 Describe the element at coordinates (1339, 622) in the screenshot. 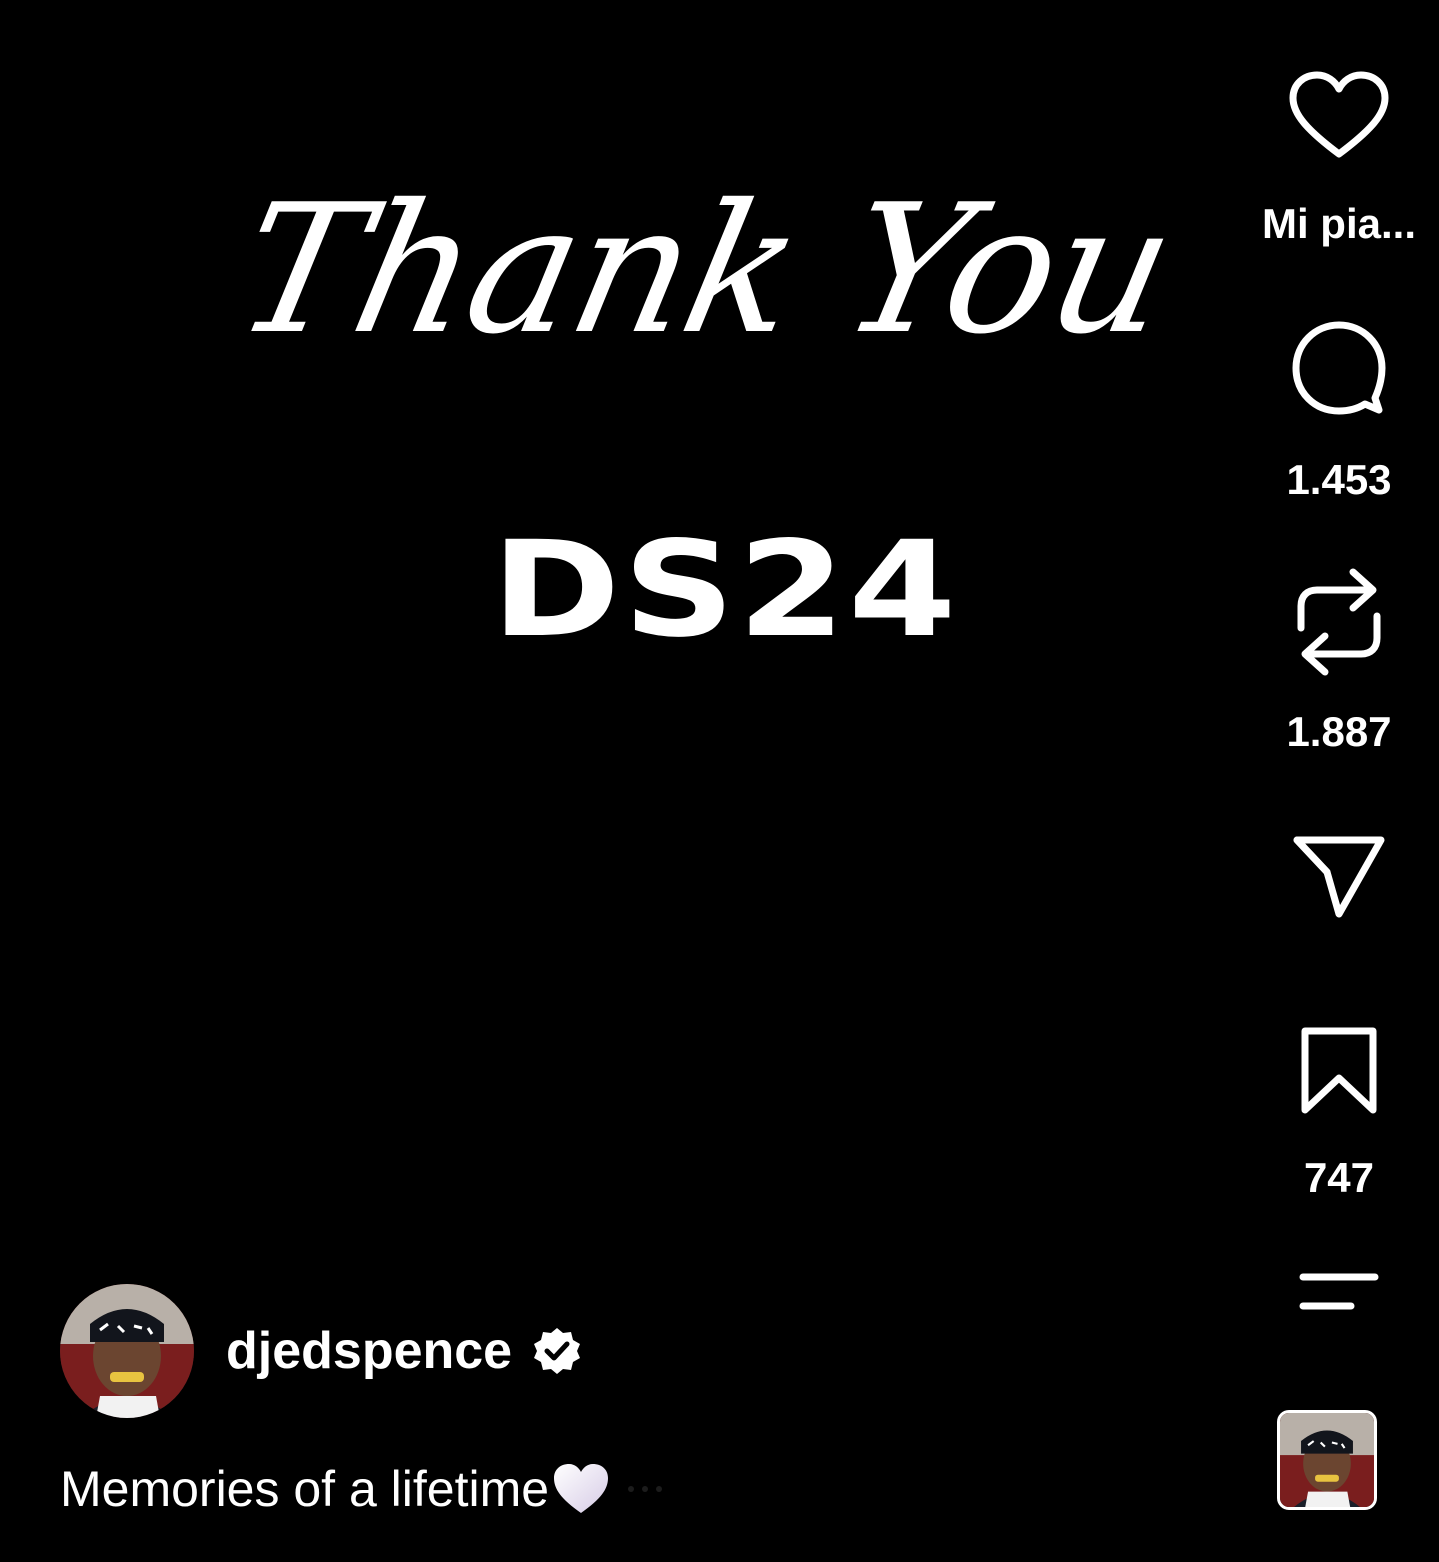

I see `repost-arrows-icon` at that location.